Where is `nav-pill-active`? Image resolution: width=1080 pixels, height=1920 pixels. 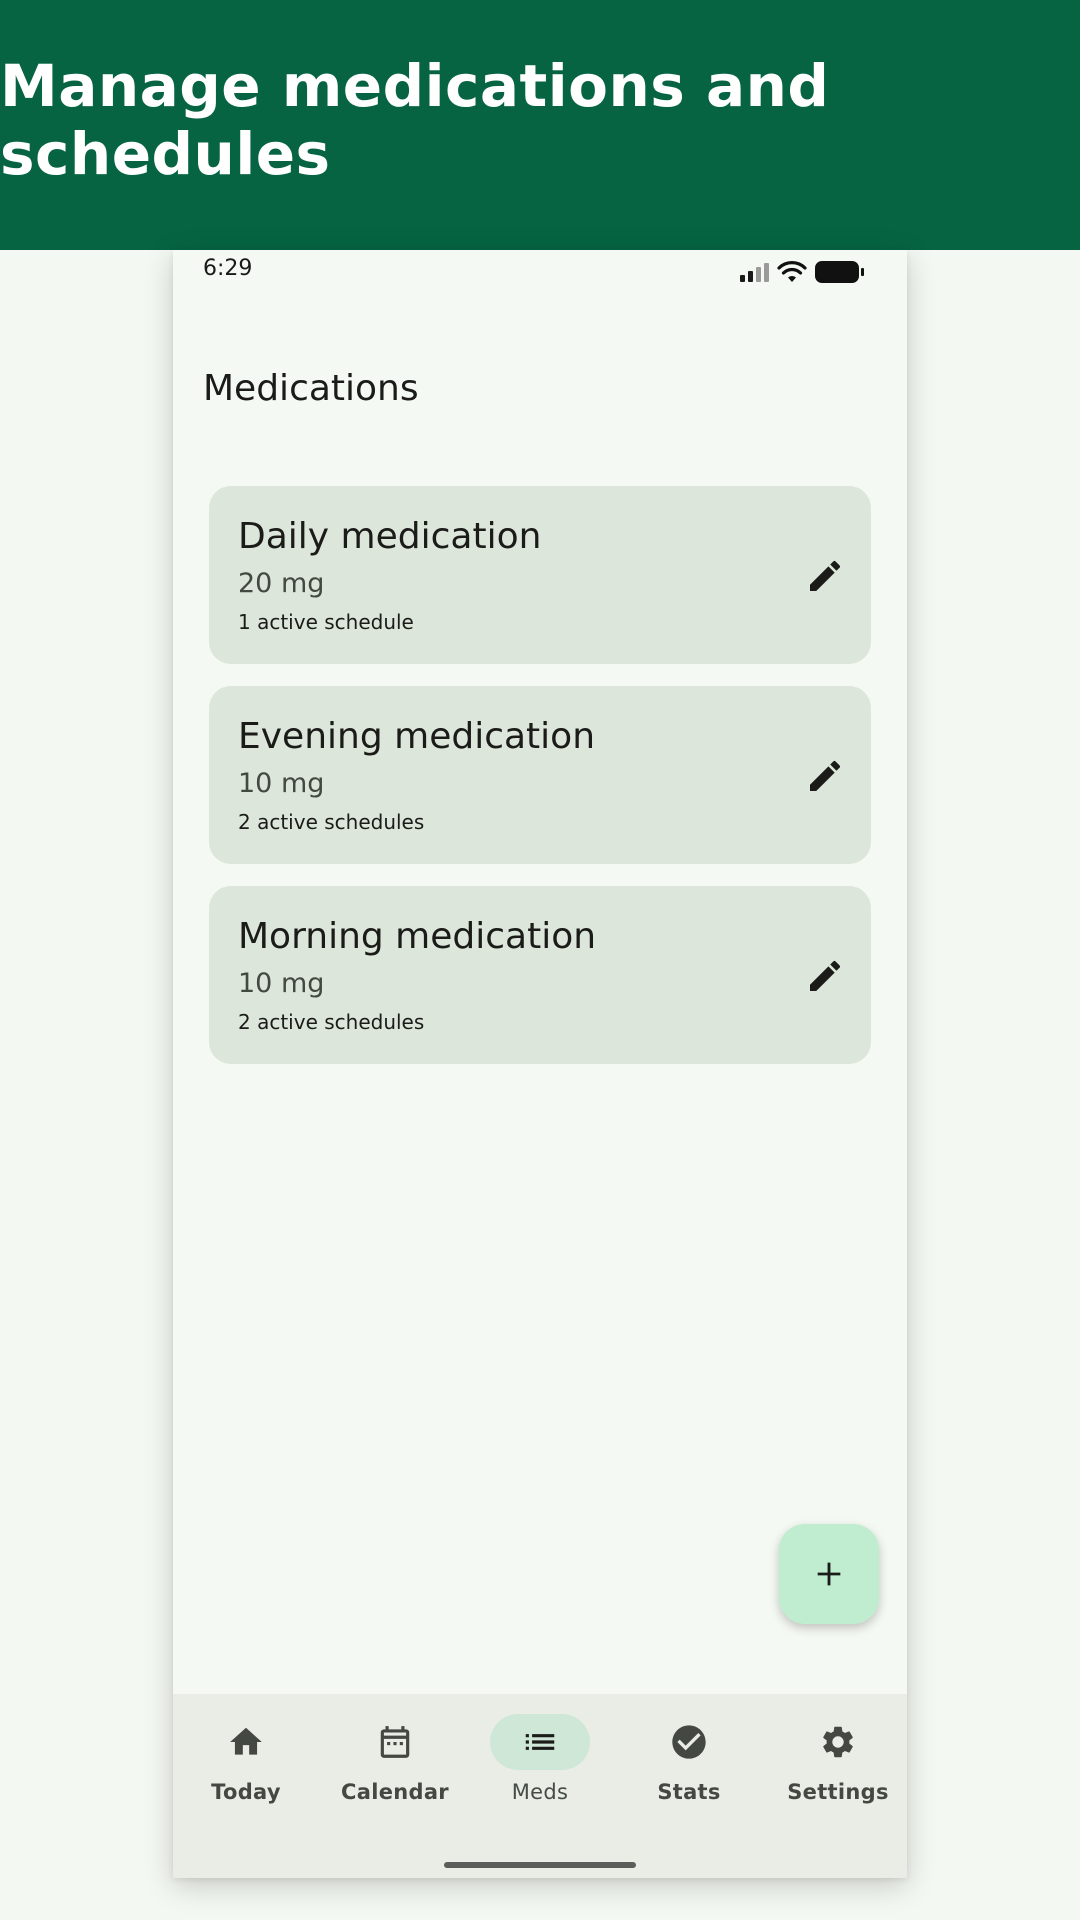 nav-pill-active is located at coordinates (540, 1742).